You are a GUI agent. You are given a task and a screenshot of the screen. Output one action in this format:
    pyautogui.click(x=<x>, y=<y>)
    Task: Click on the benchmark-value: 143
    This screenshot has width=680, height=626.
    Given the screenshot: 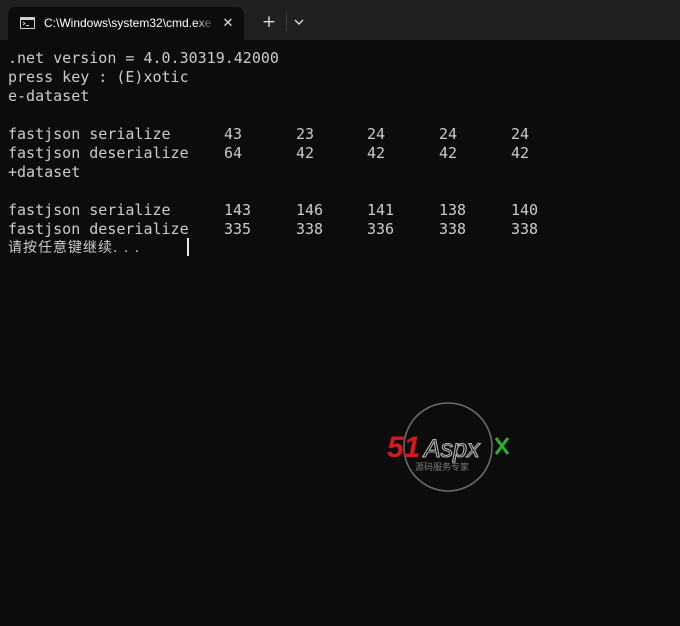 What is the action you would take?
    pyautogui.click(x=238, y=210)
    